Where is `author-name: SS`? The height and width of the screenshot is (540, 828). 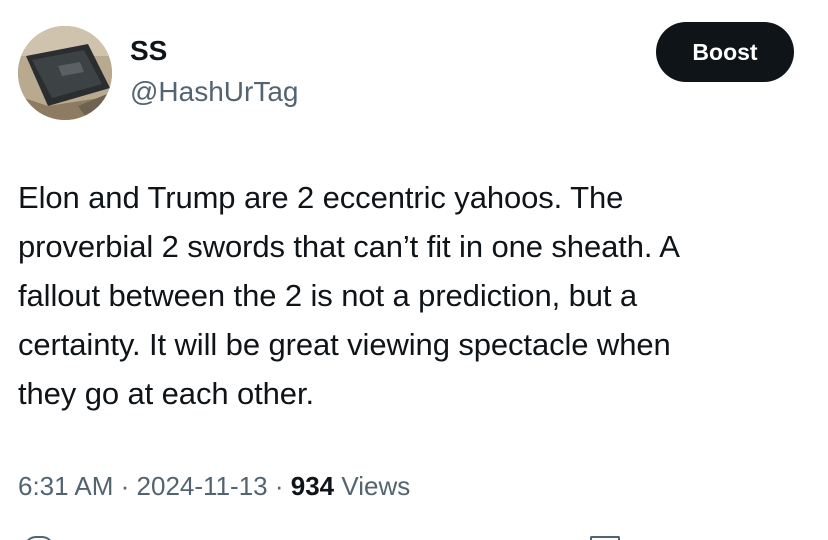
author-name: SS is located at coordinates (148, 51).